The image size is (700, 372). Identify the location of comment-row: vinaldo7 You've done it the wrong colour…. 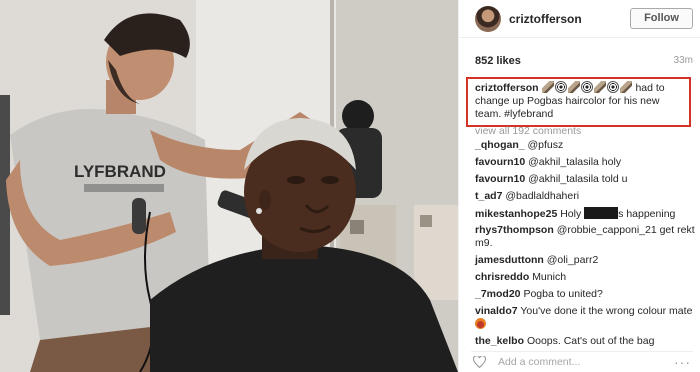
(585, 320).